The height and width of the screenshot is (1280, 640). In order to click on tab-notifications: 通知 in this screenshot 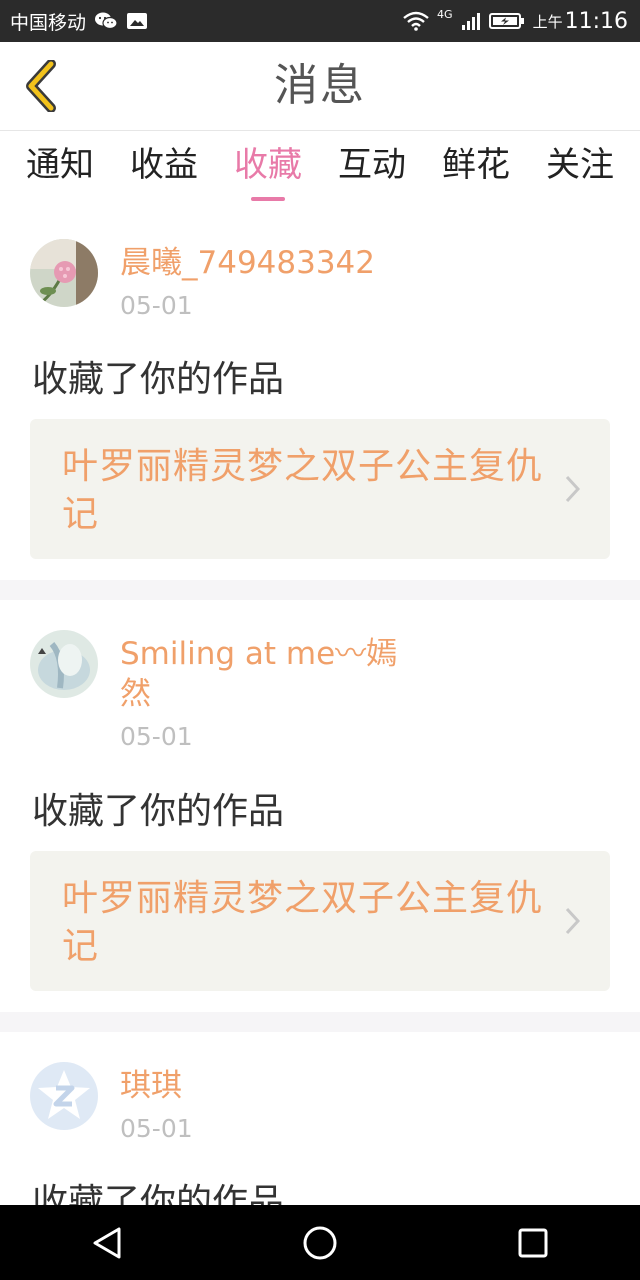, I will do `click(60, 170)`.